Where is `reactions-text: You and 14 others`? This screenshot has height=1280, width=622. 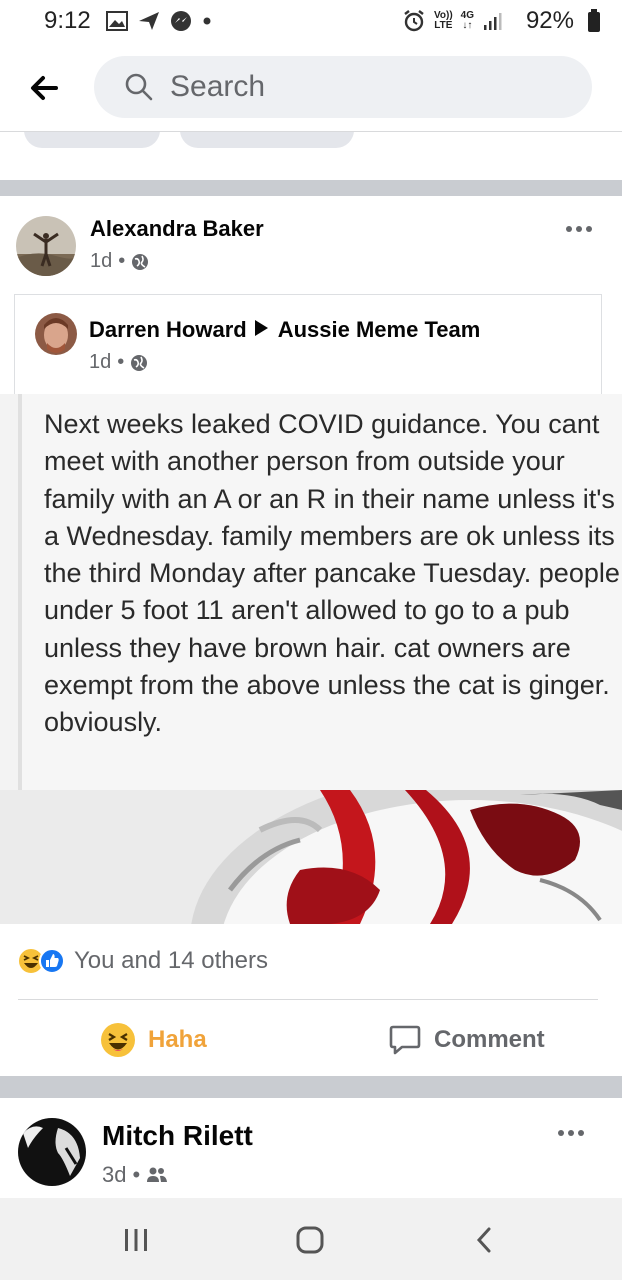
reactions-text: You and 14 others is located at coordinates (171, 960).